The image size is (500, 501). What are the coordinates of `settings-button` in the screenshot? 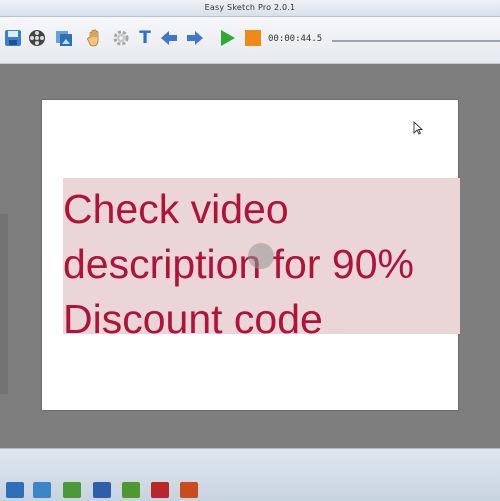 It's located at (121, 38).